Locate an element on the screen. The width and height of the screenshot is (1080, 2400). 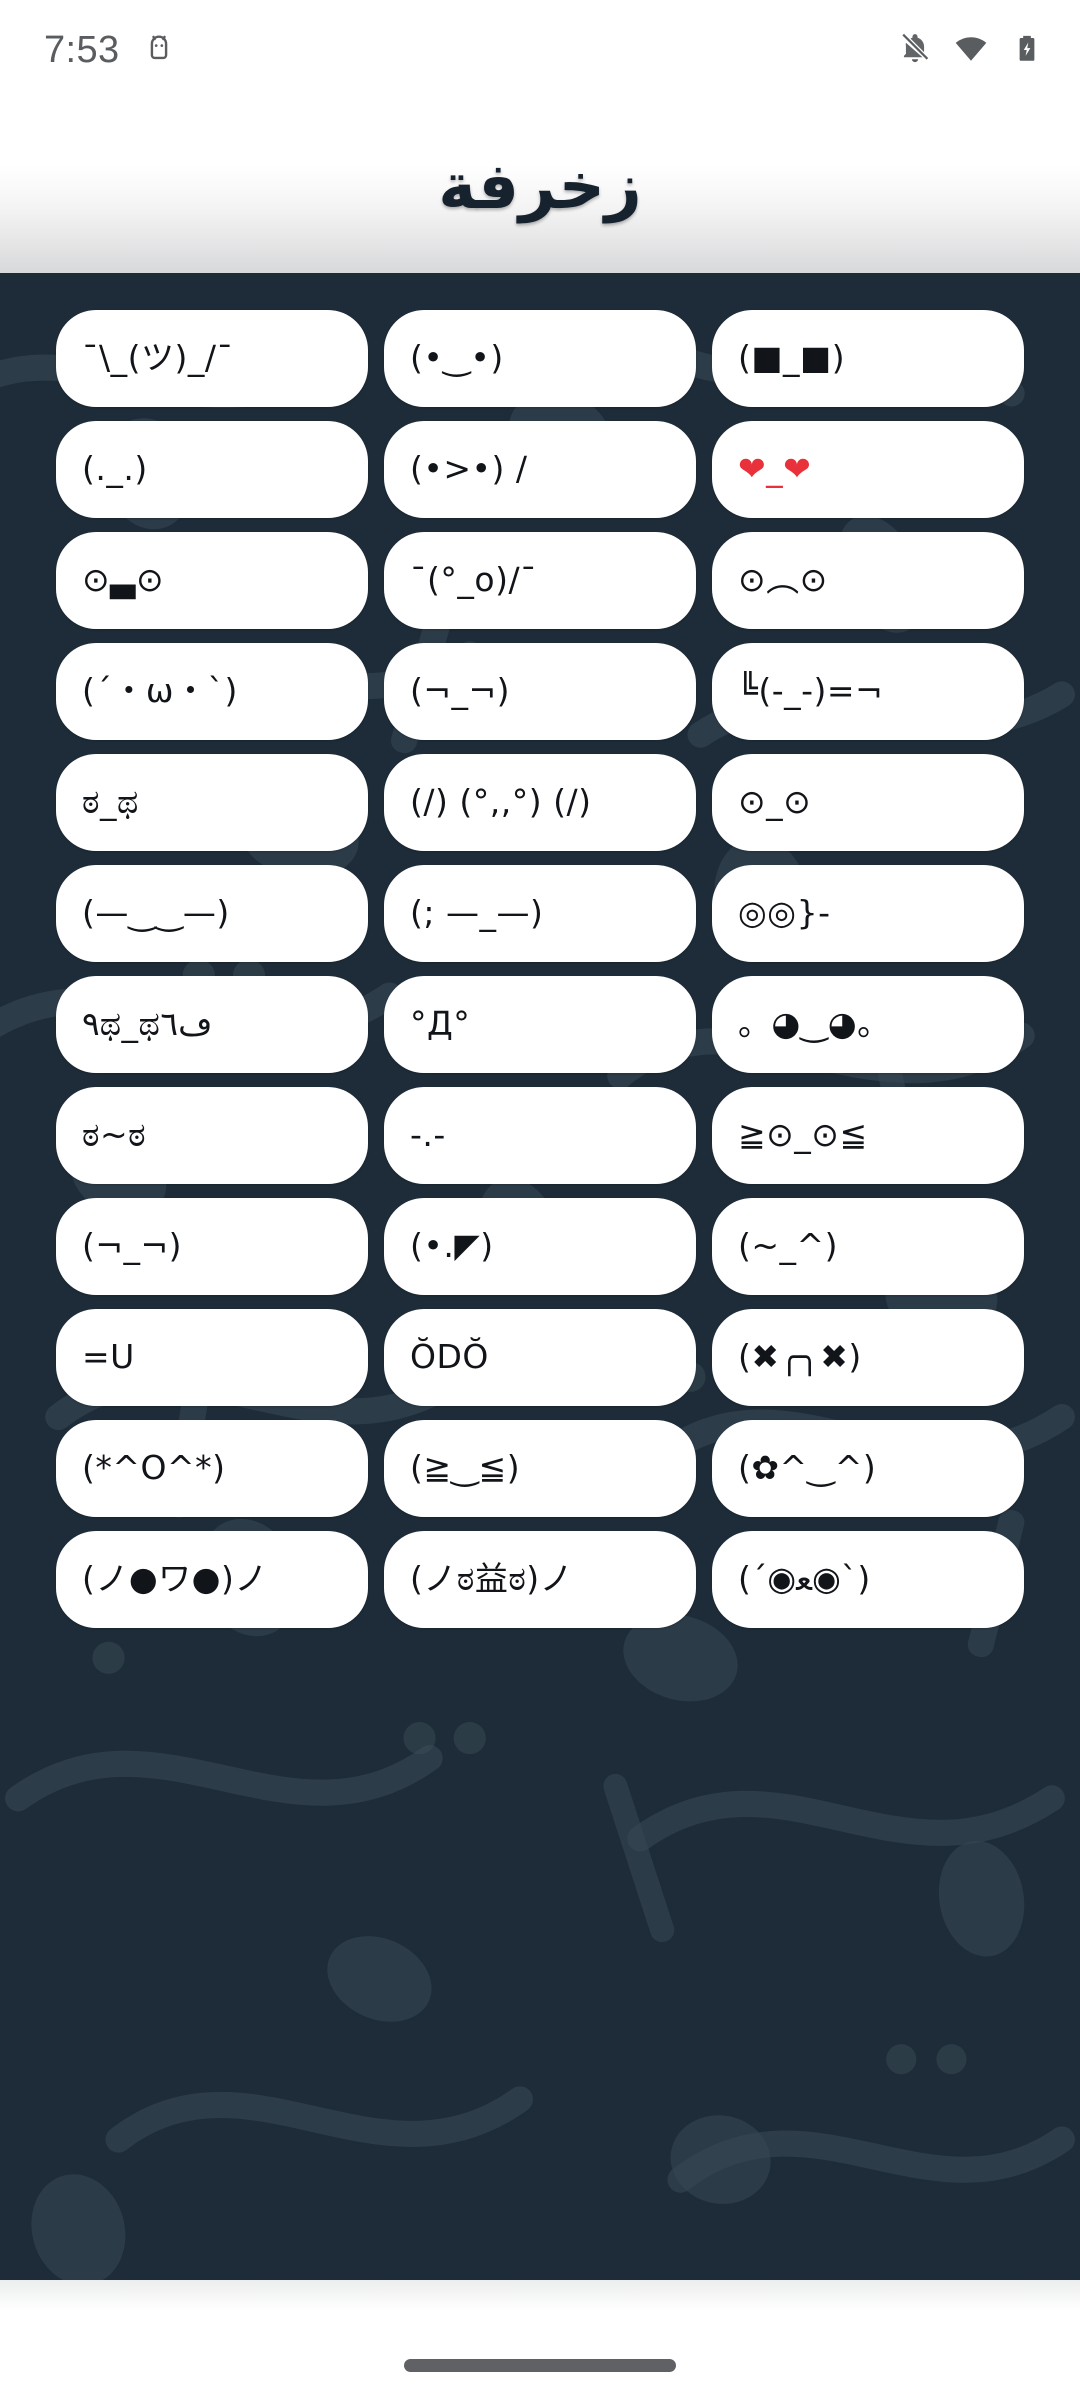
kaomoji-chip: ≧⊙_⊙≦ is located at coordinates (868, 1135).